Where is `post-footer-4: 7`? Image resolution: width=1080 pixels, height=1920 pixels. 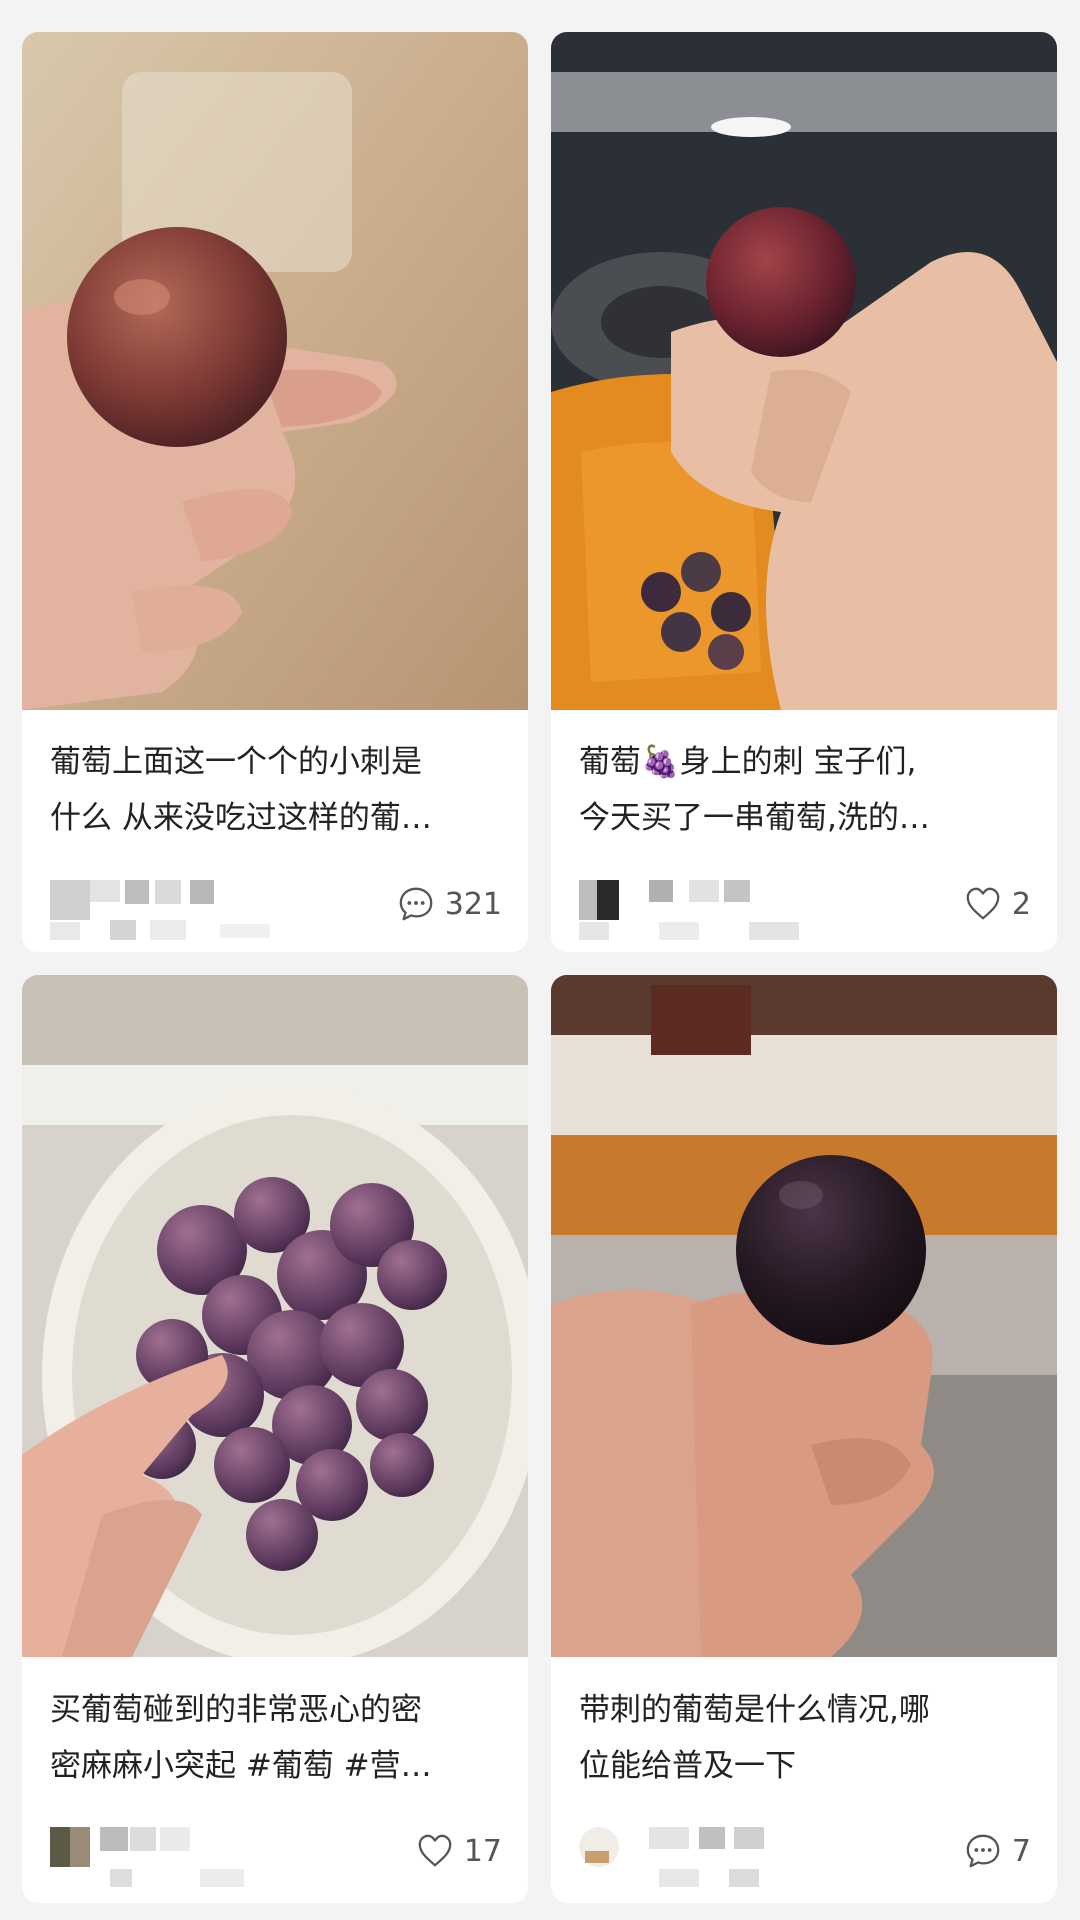
post-footer-4: 7 is located at coordinates (805, 1857).